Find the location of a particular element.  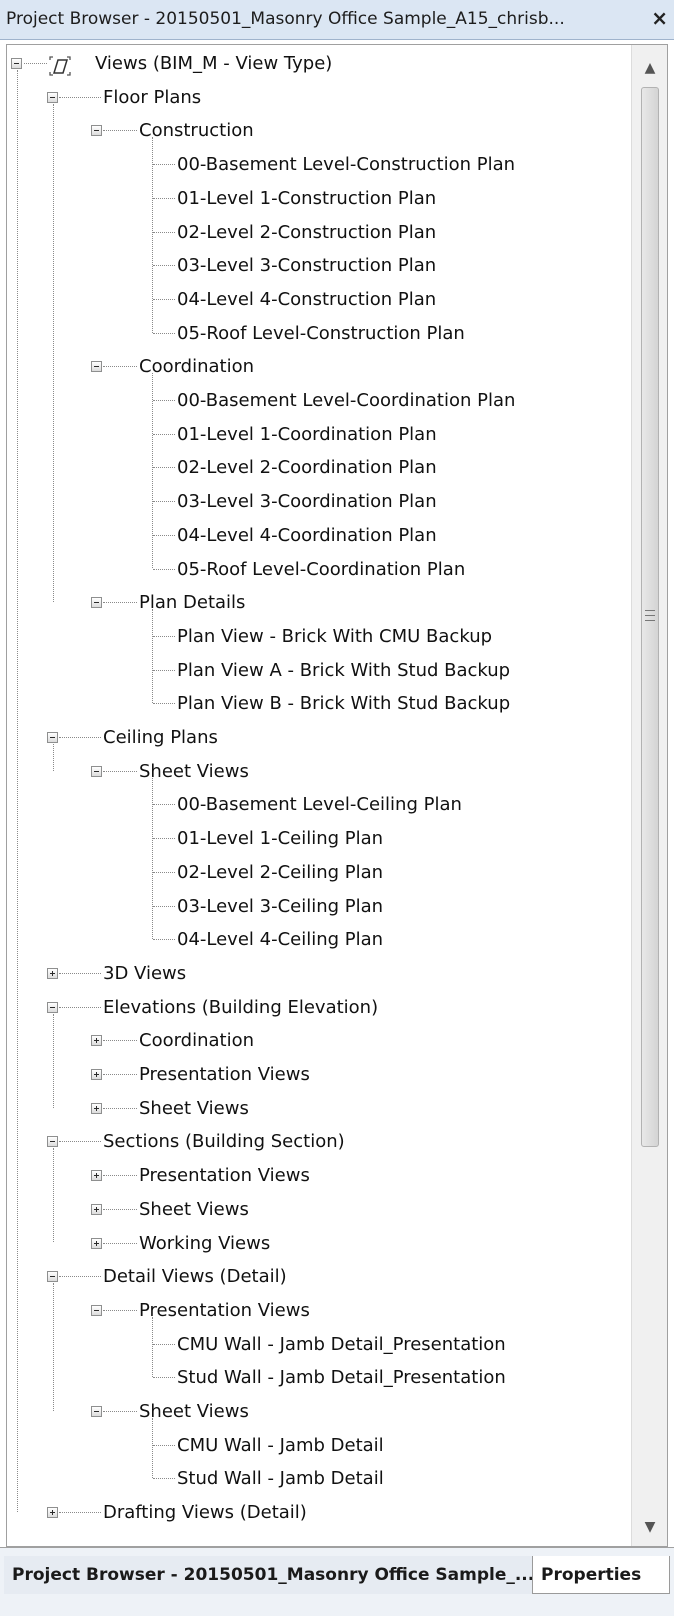

tree-item-view: Plan View - Brick With CMU Backup is located at coordinates (317, 636).